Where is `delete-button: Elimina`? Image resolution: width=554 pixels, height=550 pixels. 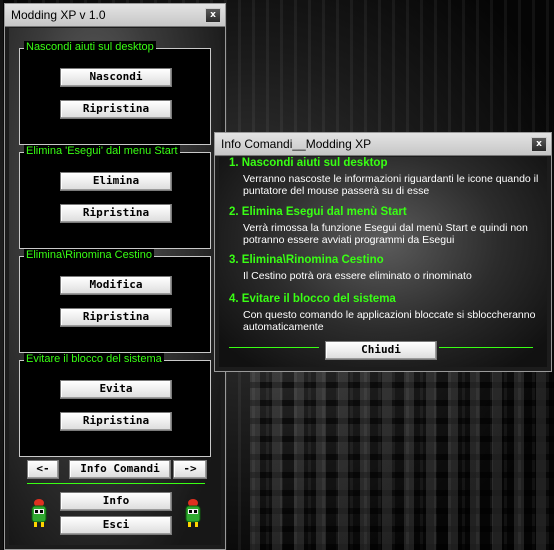
delete-button: Elimina is located at coordinates (116, 181).